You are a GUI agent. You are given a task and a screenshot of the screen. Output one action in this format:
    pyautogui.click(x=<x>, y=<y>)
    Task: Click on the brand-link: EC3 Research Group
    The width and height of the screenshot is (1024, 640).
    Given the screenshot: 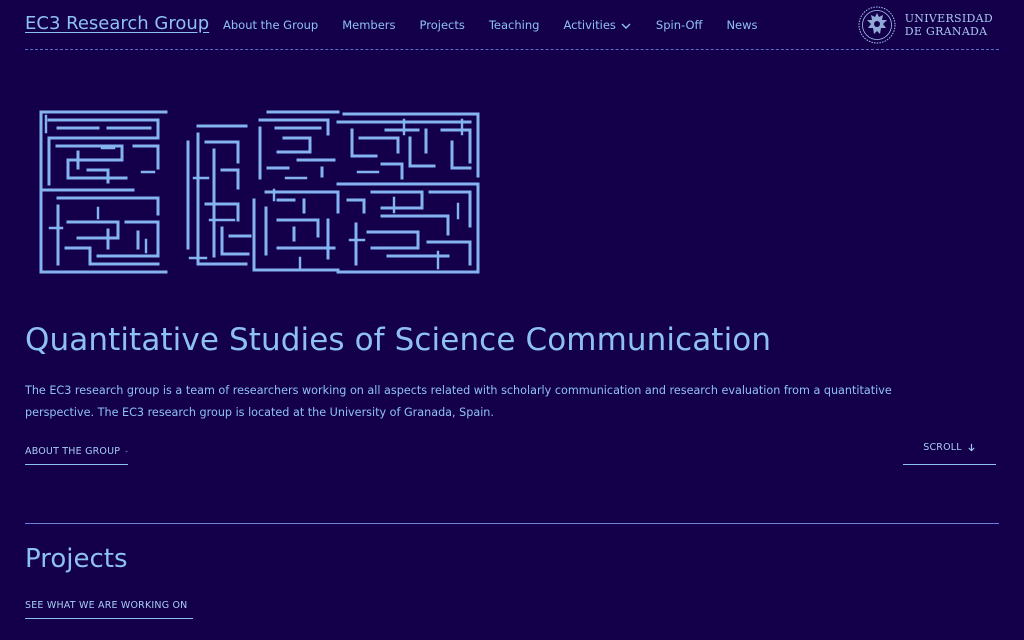 What is the action you would take?
    pyautogui.click(x=117, y=23)
    